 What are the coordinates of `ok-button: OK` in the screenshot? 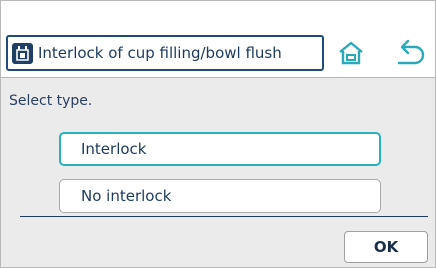 It's located at (386, 247).